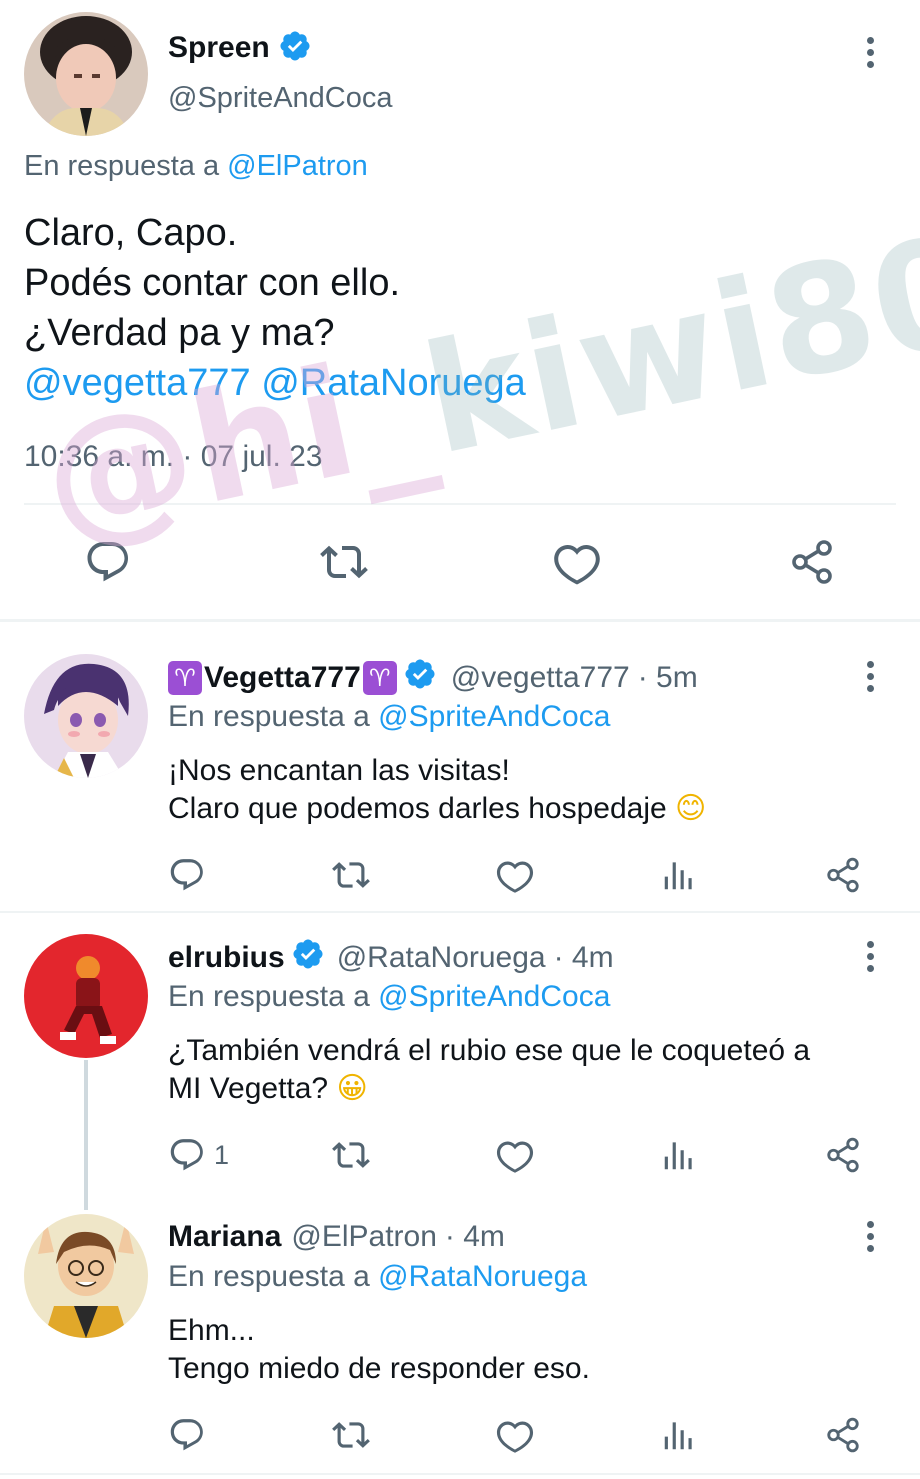 This screenshot has height=1479, width=920. Describe the element at coordinates (212, 283) in the screenshot. I see `tweet-line: Podés contar con ello.` at that location.